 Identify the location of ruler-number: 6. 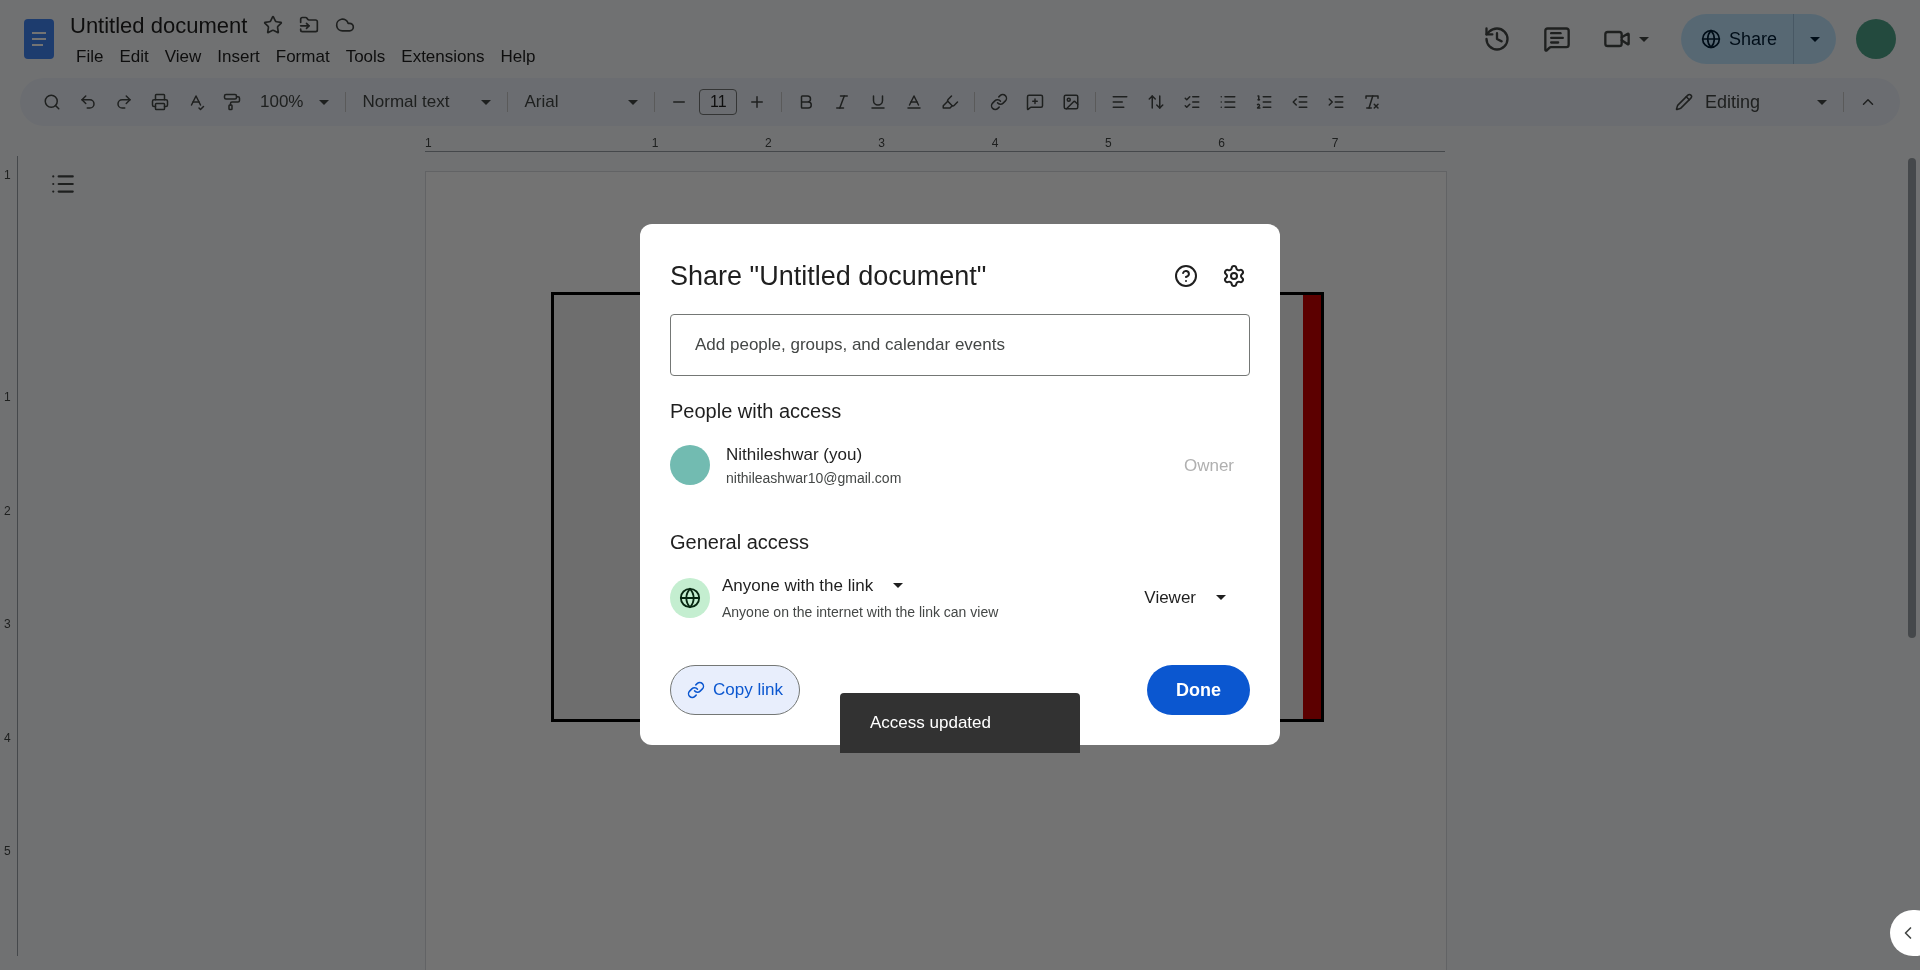
(1222, 143).